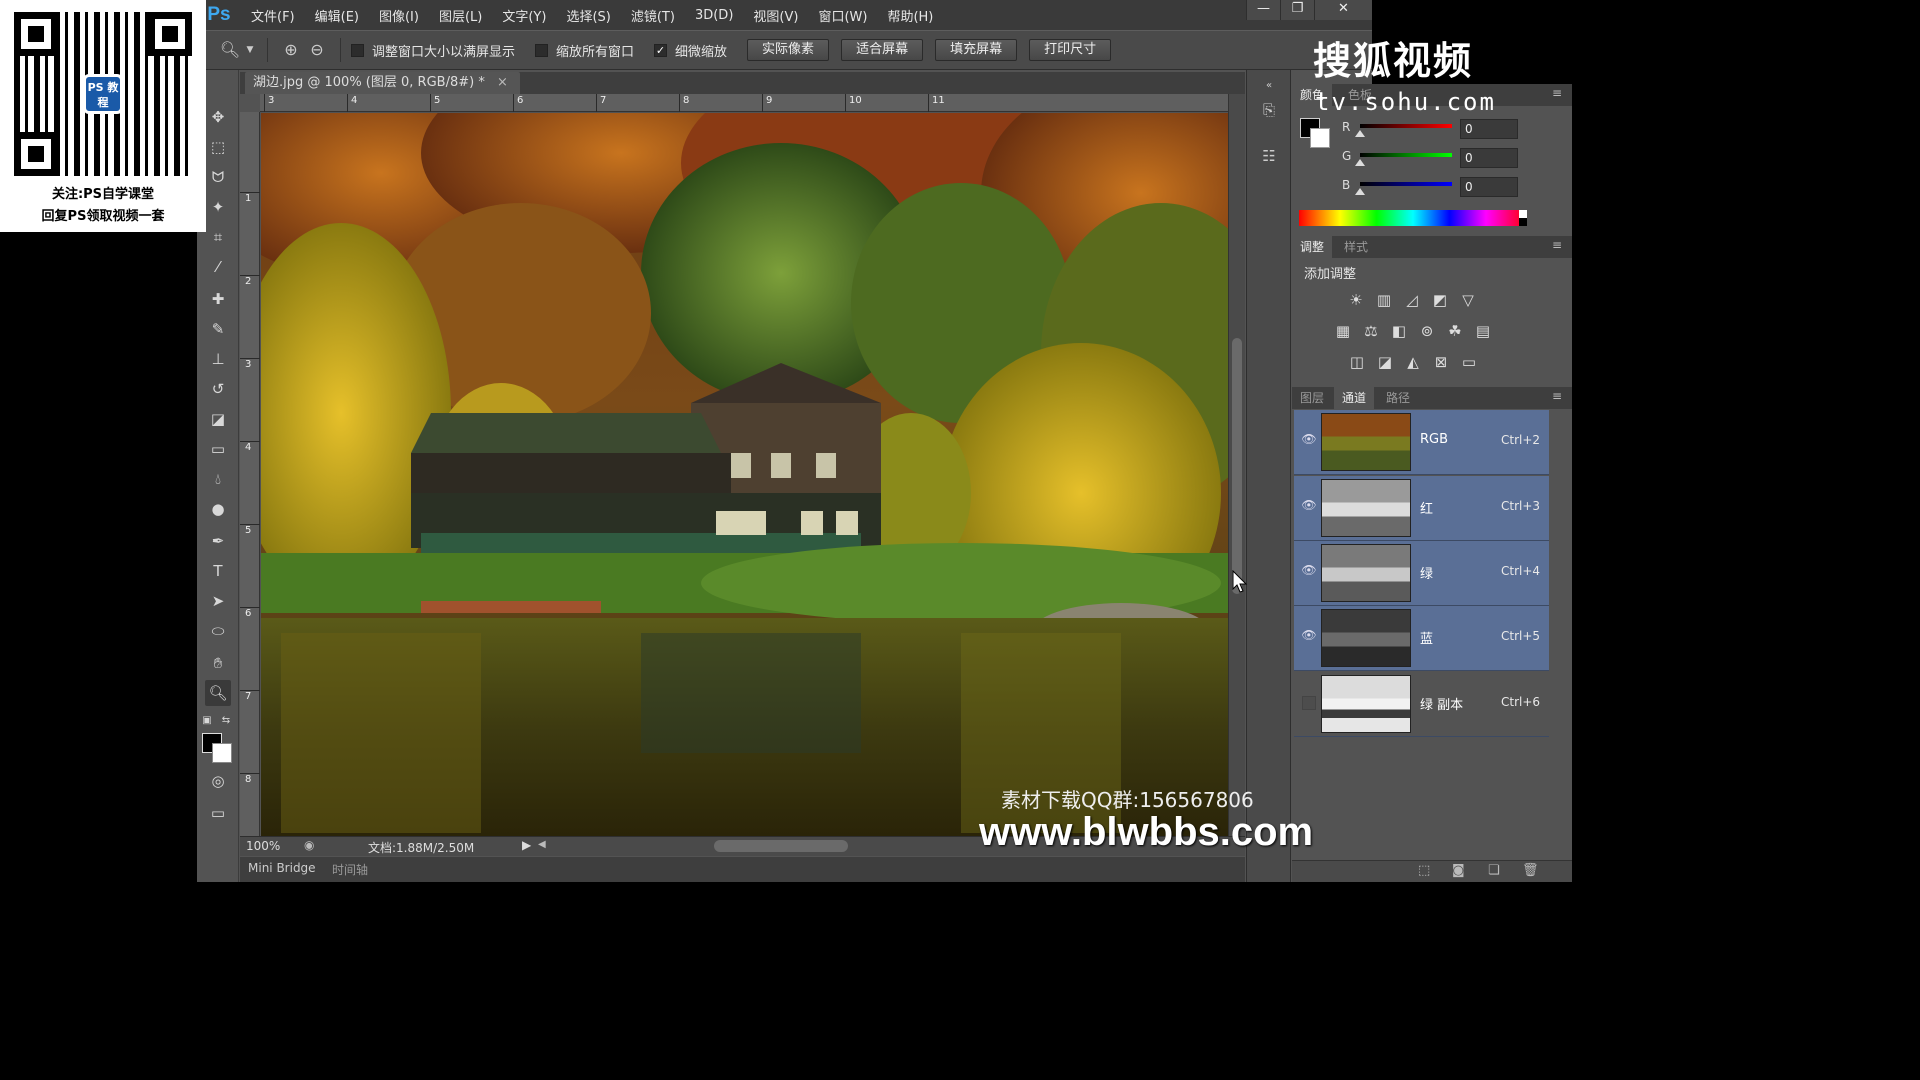  I want to click on posterize-icon: ◪, so click(1385, 362).